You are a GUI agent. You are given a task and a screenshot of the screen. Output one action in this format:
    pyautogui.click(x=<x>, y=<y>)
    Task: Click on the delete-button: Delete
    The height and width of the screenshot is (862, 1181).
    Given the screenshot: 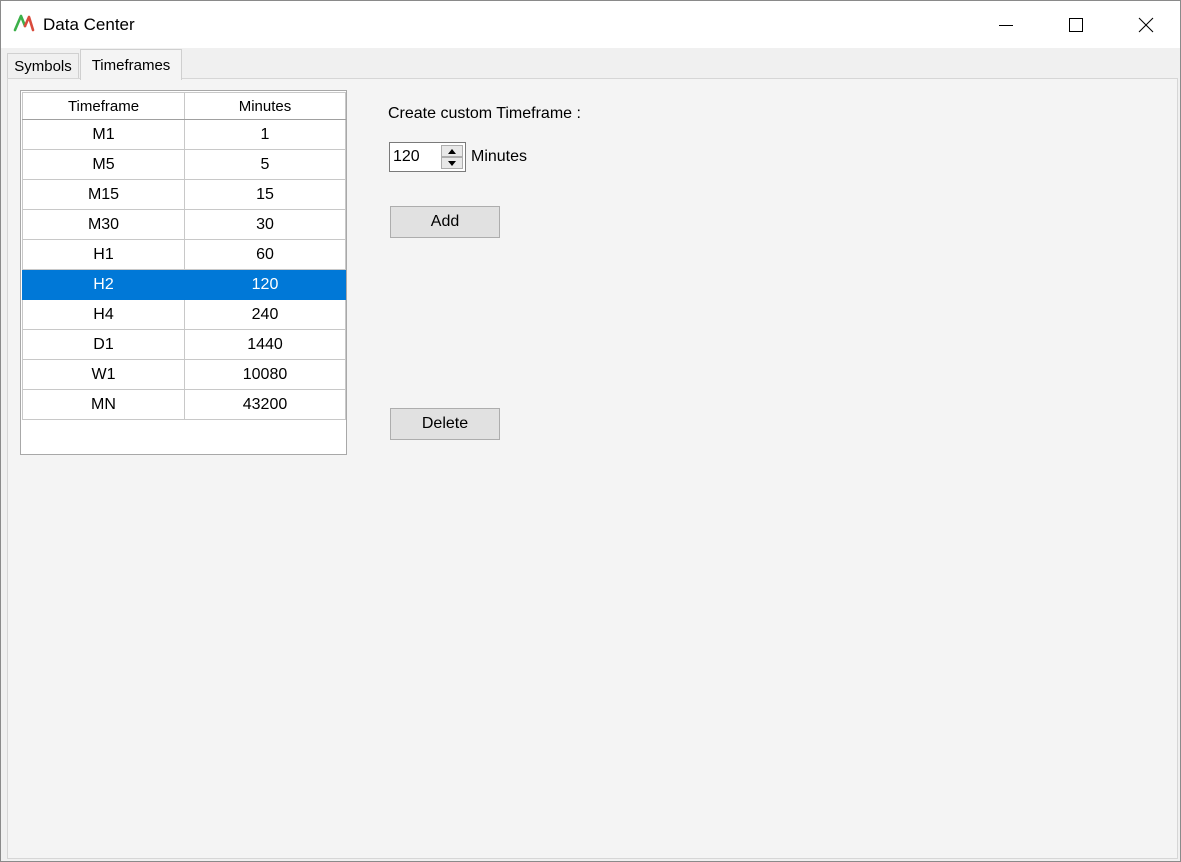 What is the action you would take?
    pyautogui.click(x=445, y=424)
    